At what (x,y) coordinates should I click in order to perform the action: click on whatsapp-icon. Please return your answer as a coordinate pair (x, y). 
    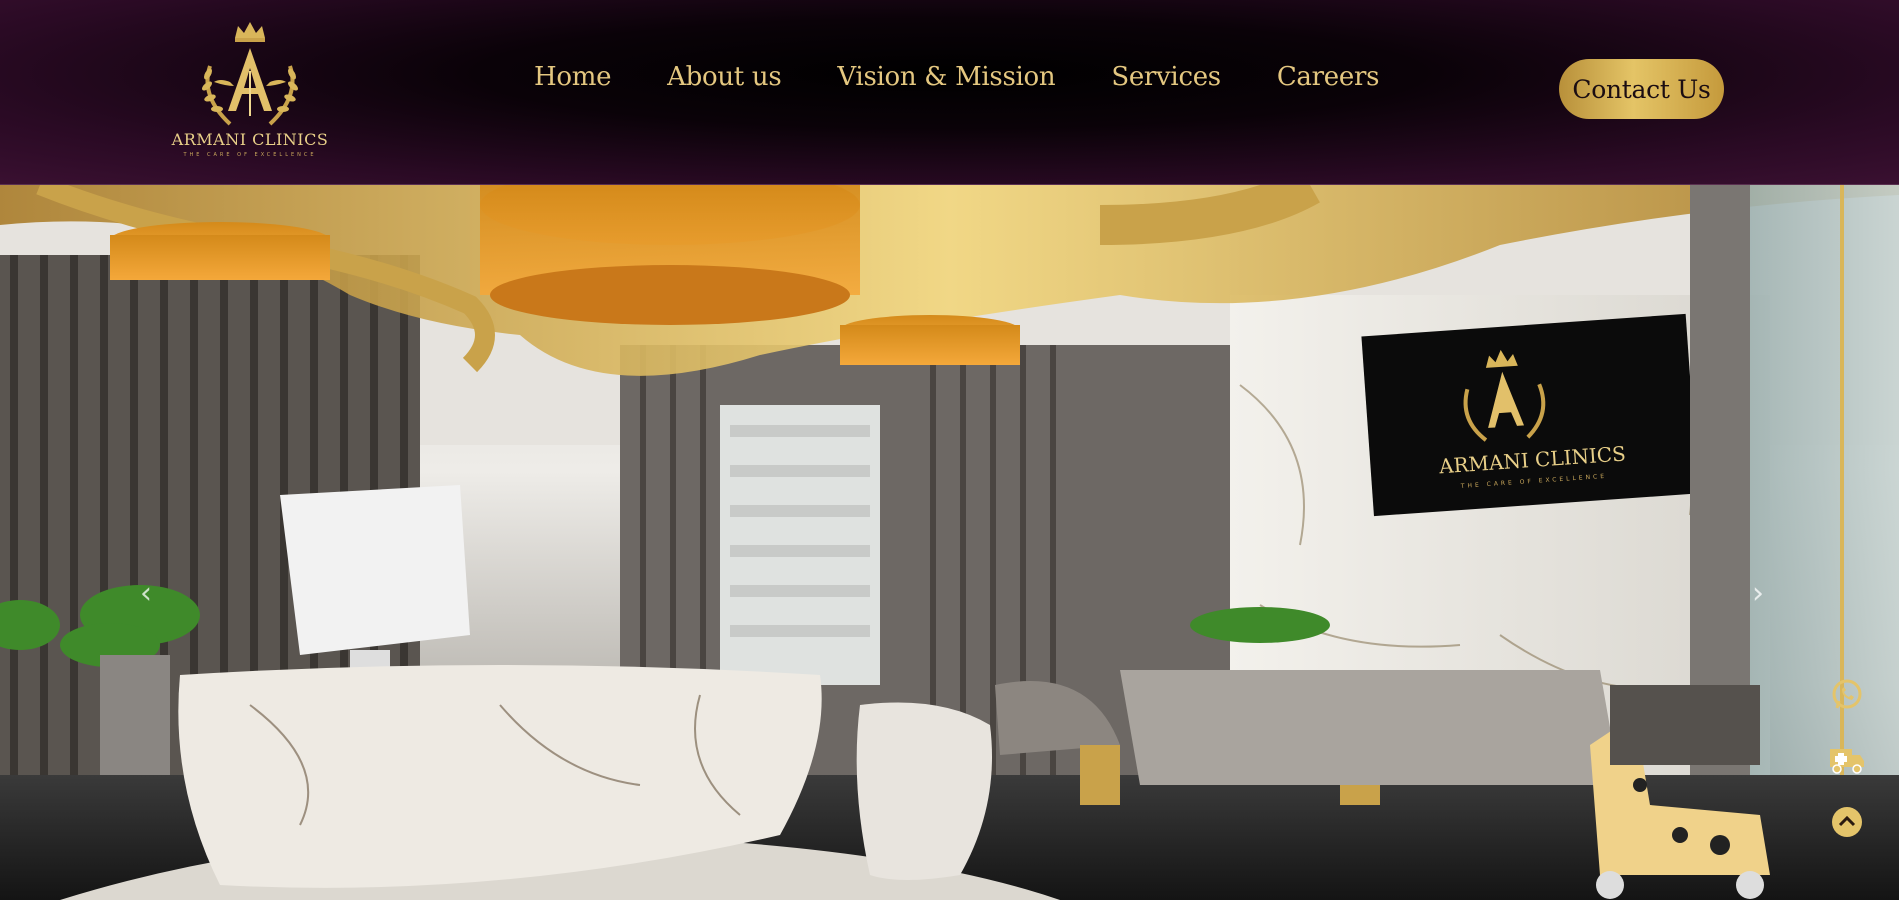
    Looking at the image, I should click on (1847, 694).